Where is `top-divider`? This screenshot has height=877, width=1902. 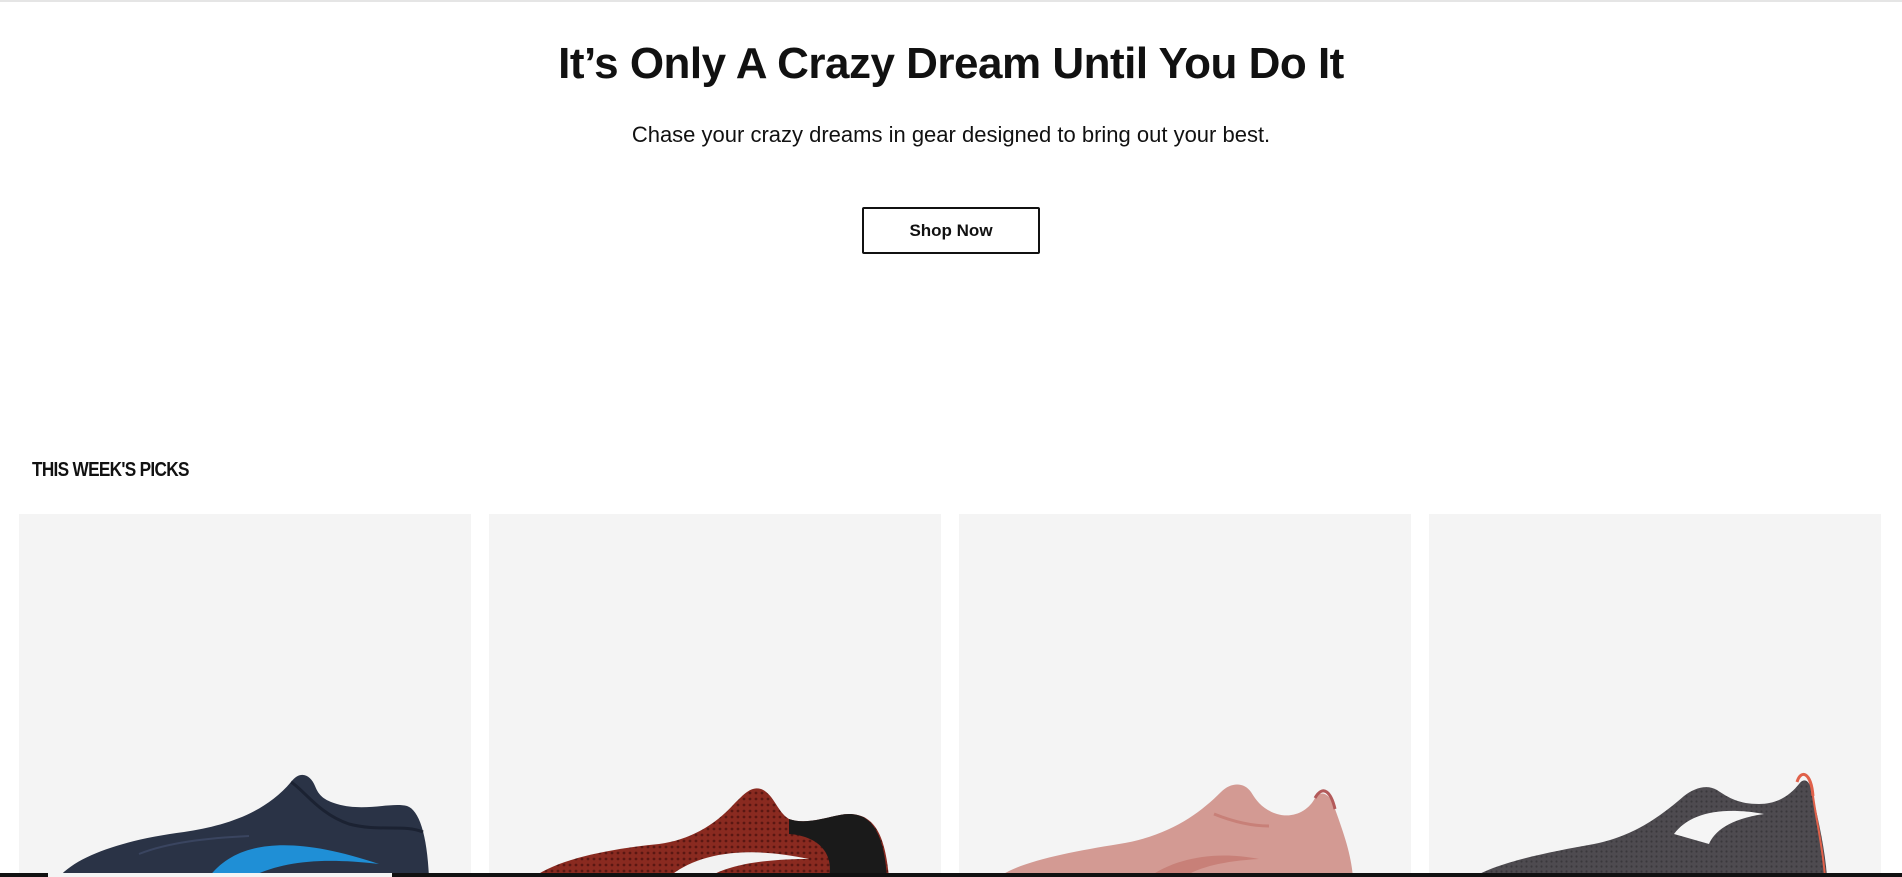
top-divider is located at coordinates (951, 1).